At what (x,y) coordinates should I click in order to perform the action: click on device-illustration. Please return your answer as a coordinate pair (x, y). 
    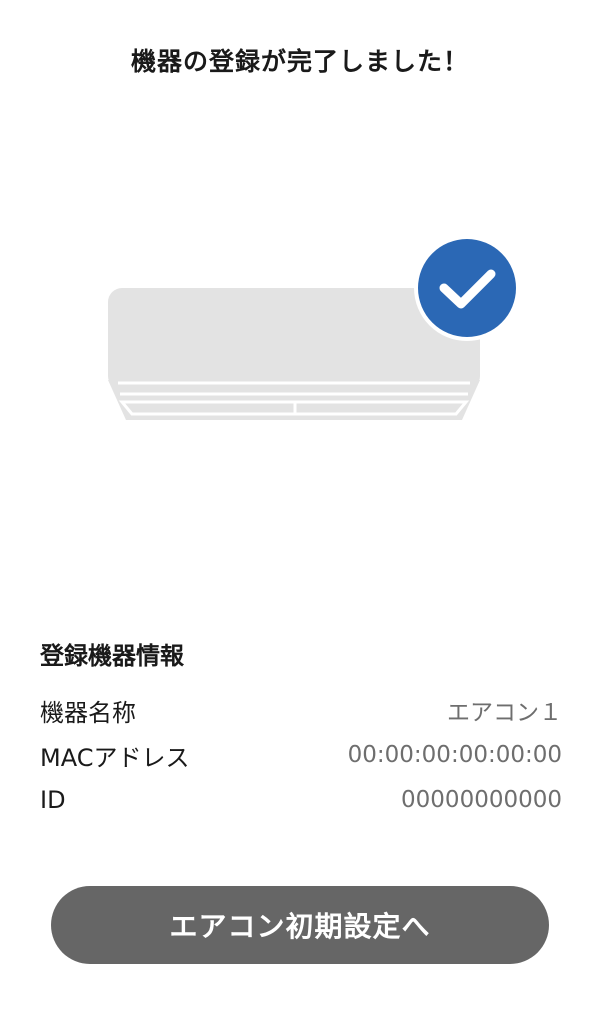
    Looking at the image, I should click on (315, 330).